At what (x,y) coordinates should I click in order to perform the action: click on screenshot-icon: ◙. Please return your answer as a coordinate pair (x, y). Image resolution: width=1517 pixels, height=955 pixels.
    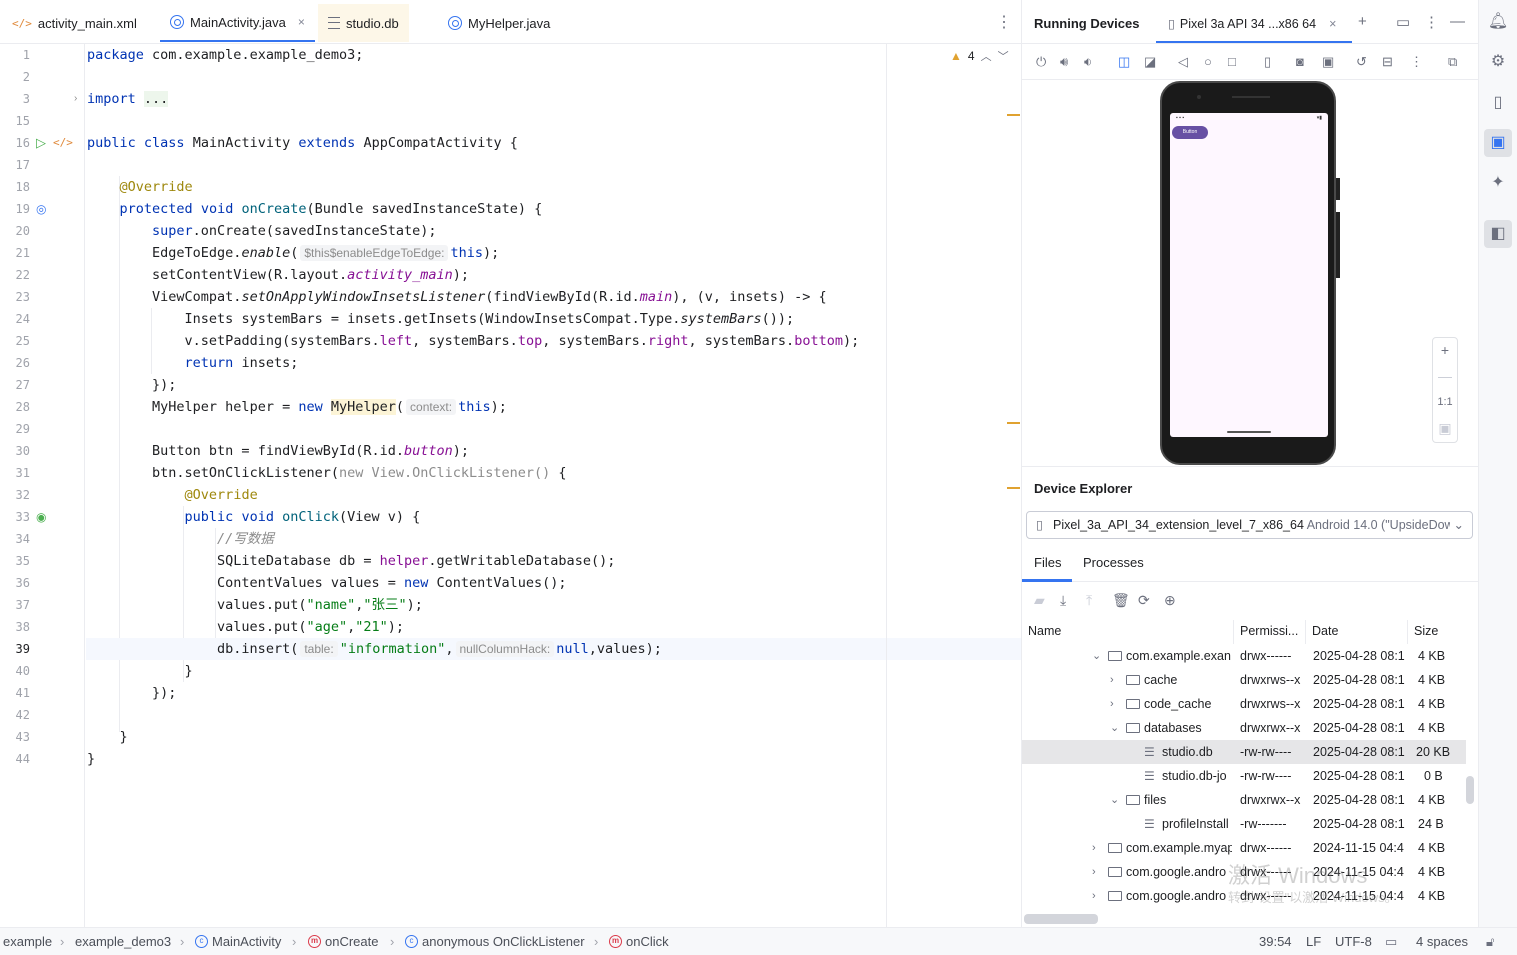
    Looking at the image, I should click on (1300, 61).